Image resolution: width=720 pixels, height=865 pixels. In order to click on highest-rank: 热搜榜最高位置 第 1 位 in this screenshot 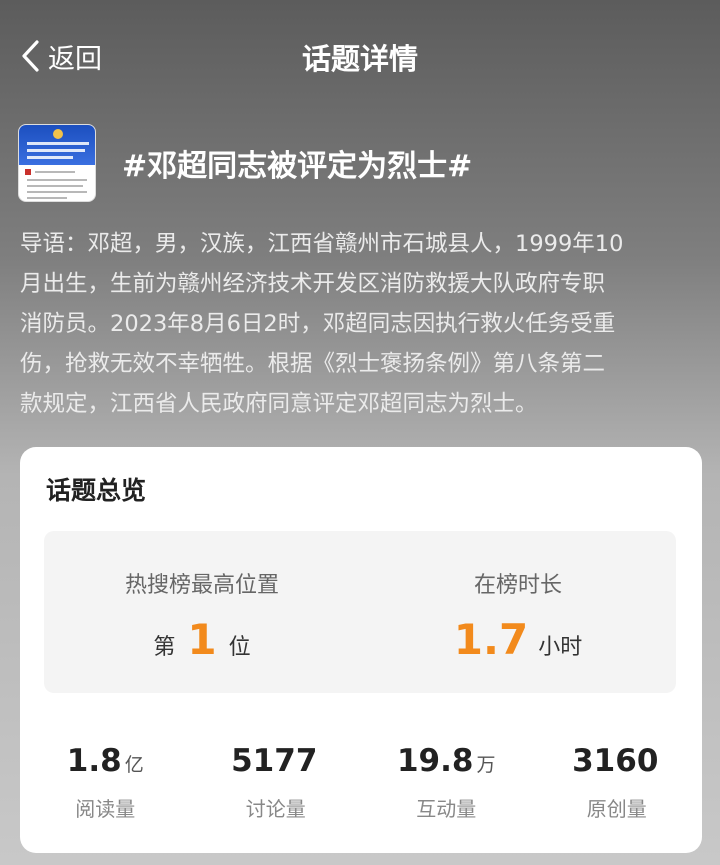, I will do `click(202, 612)`.